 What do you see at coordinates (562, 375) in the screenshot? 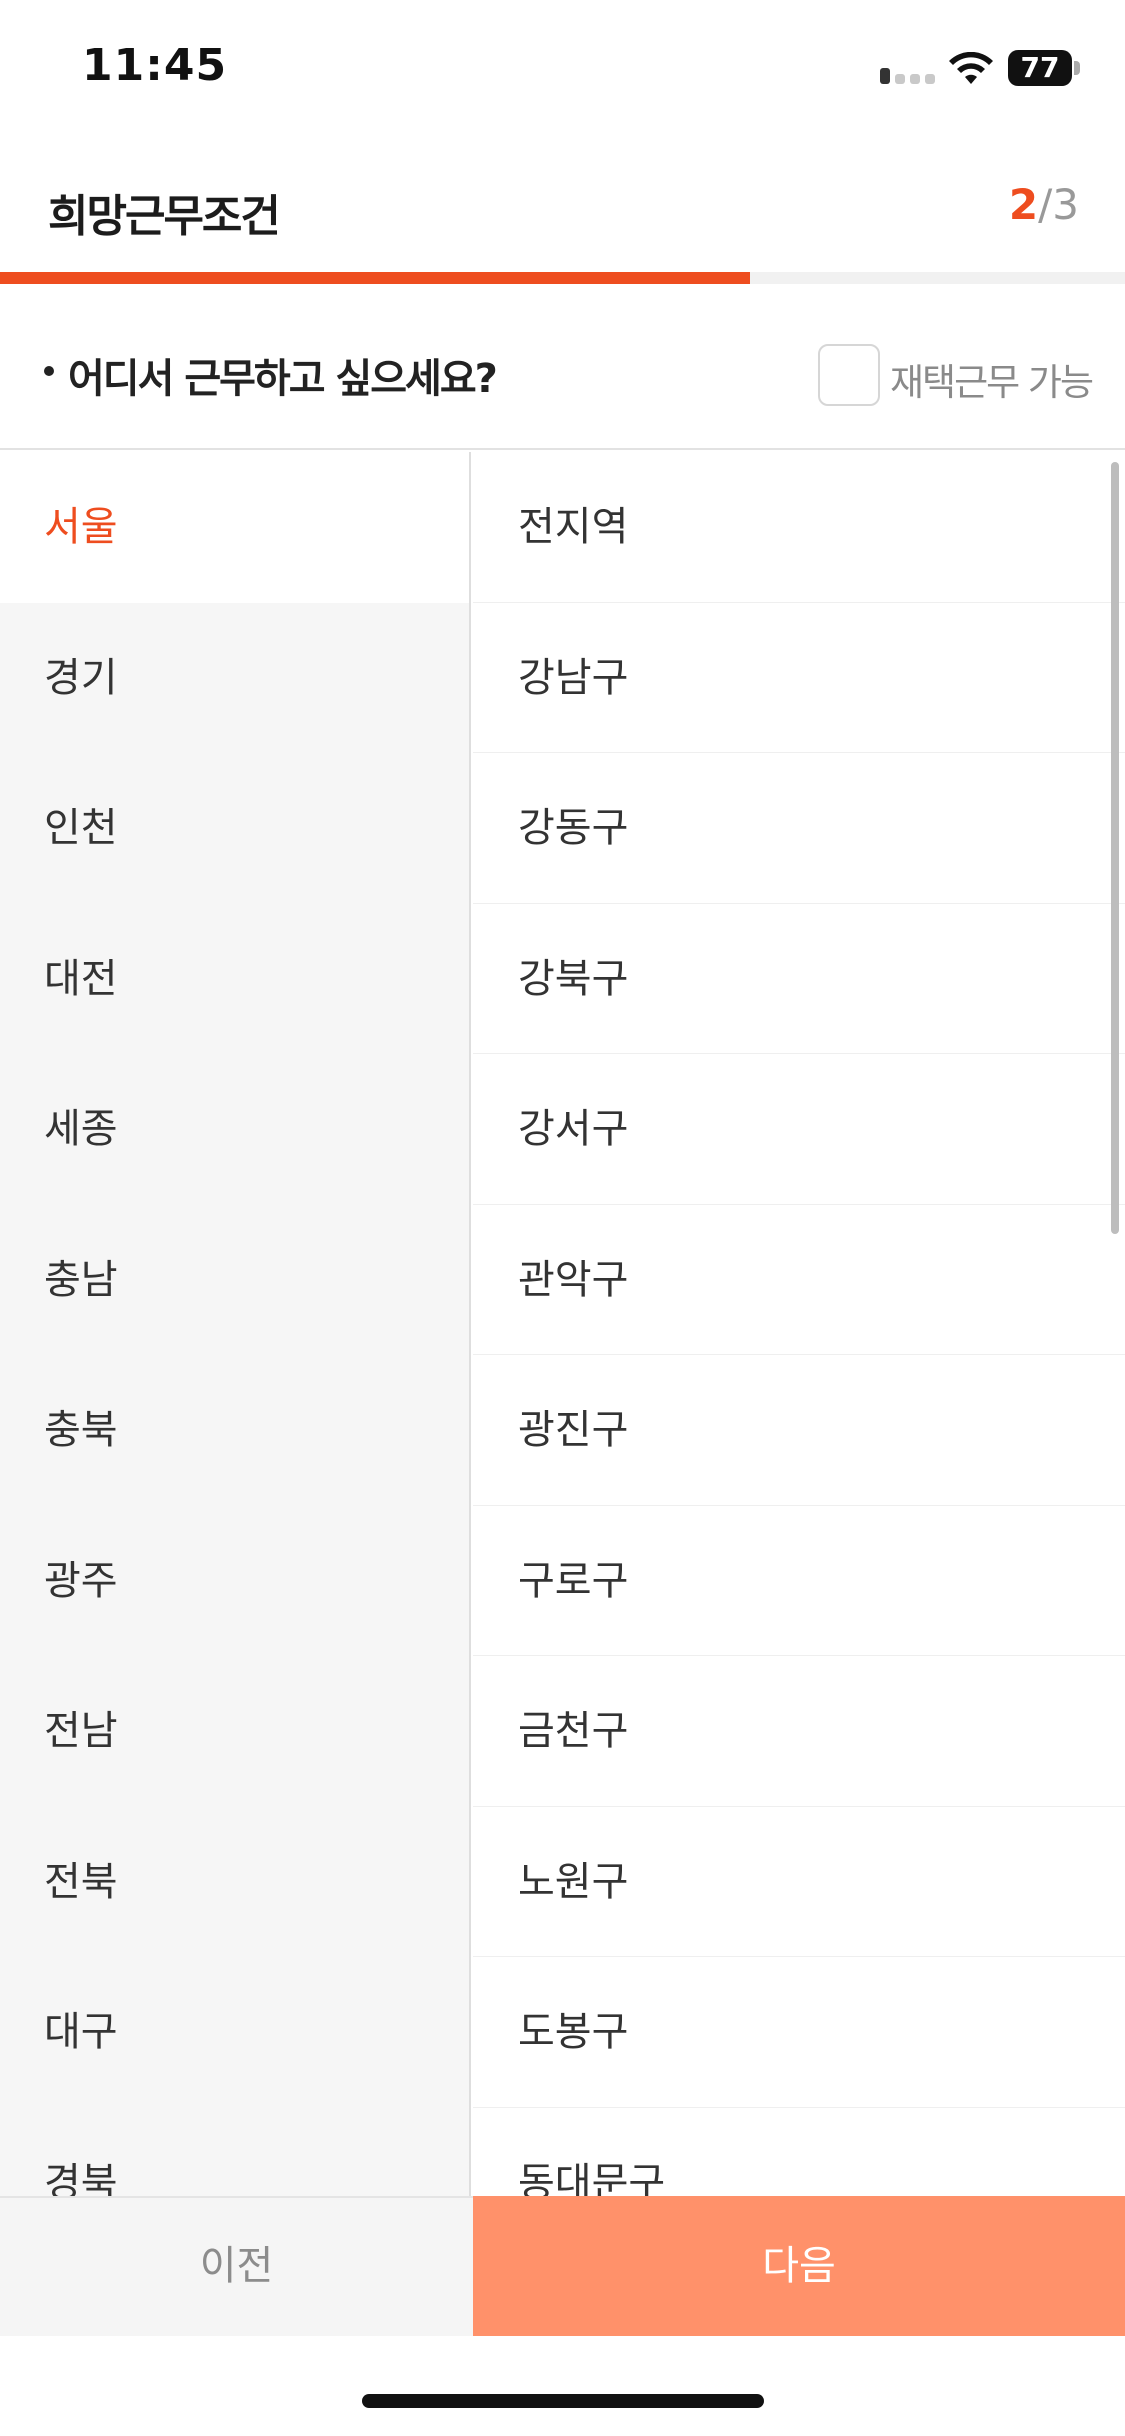
I see `question-row: 어디서 근무하고 싶으세요? 재택근무 가능` at bounding box center [562, 375].